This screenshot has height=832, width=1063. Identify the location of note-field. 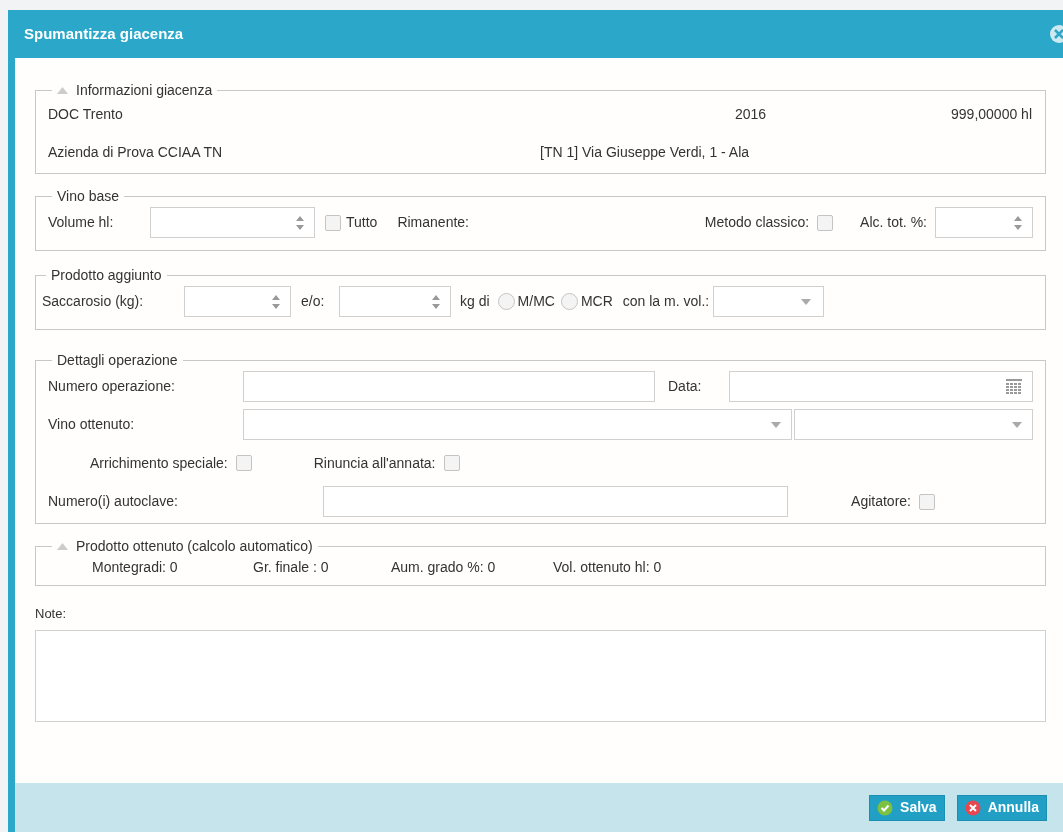
(540, 675).